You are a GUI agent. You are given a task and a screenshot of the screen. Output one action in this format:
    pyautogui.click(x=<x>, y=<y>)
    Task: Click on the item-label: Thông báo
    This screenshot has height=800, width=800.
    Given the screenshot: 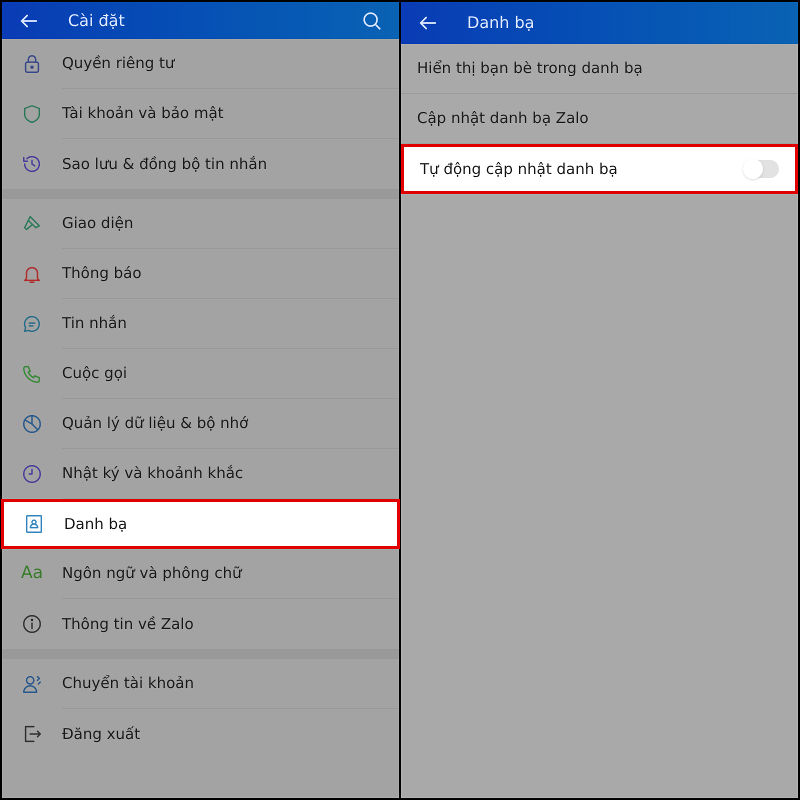 What is the action you would take?
    pyautogui.click(x=102, y=273)
    